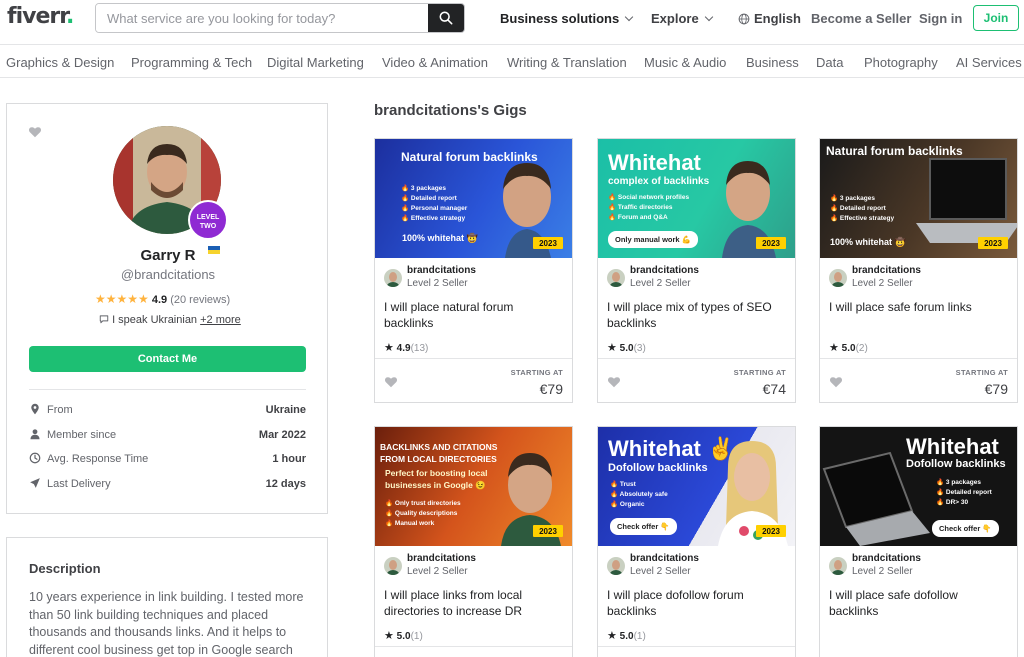 The height and width of the screenshot is (657, 1024). Describe the element at coordinates (40, 16) in the screenshot. I see `fiverr-logo: fiverr.` at that location.